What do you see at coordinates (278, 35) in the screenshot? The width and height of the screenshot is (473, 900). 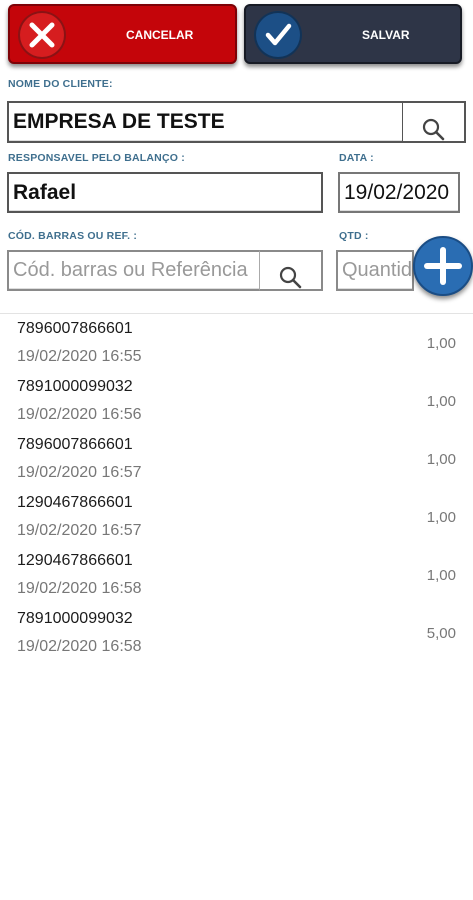 I see `check-icon` at bounding box center [278, 35].